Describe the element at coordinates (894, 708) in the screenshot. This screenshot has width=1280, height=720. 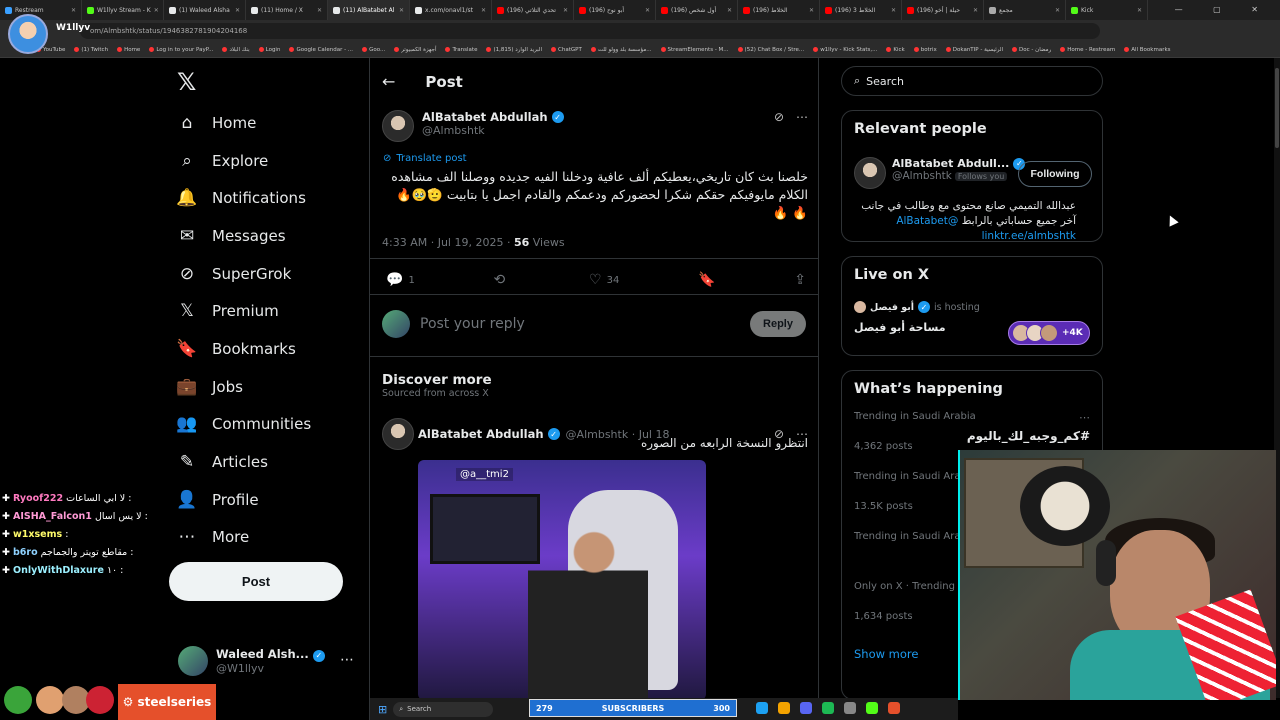
I see `obs-icon` at that location.